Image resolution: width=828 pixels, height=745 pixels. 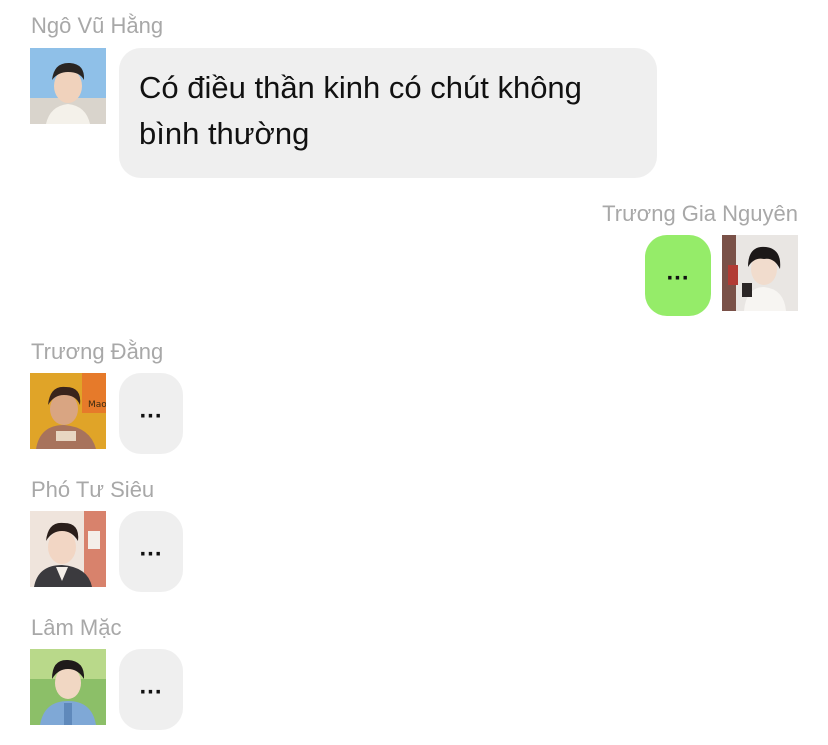 What do you see at coordinates (93, 489) in the screenshot?
I see `sender-name: Phó Tư Siêu` at bounding box center [93, 489].